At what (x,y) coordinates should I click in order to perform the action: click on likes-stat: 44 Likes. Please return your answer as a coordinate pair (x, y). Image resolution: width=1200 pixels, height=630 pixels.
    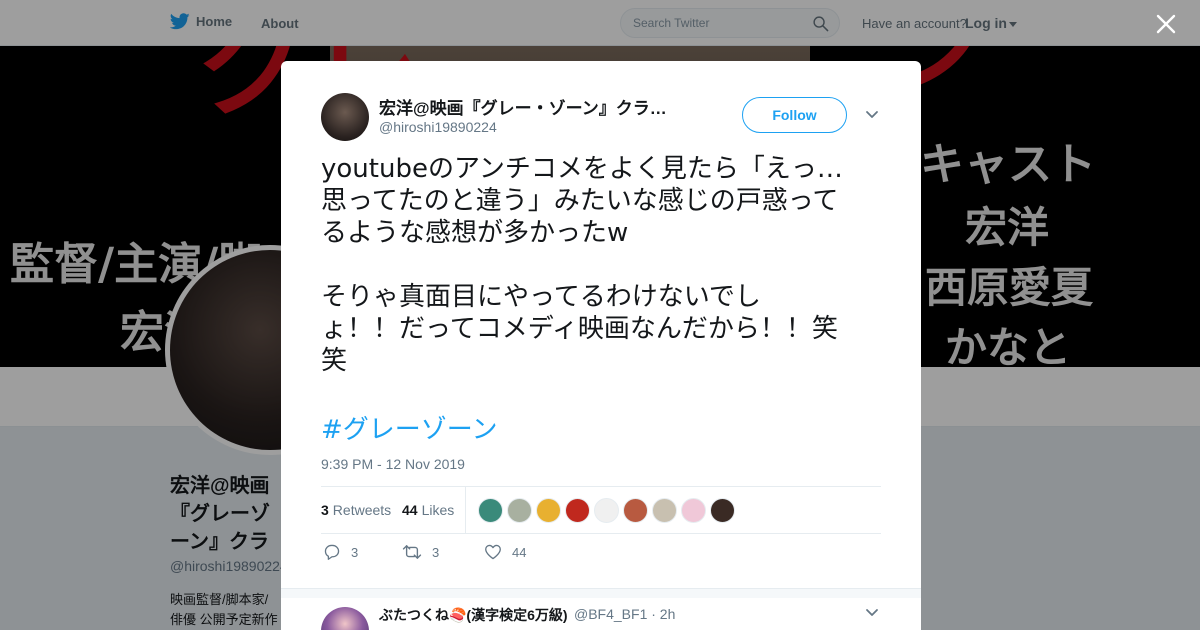
    Looking at the image, I should click on (428, 510).